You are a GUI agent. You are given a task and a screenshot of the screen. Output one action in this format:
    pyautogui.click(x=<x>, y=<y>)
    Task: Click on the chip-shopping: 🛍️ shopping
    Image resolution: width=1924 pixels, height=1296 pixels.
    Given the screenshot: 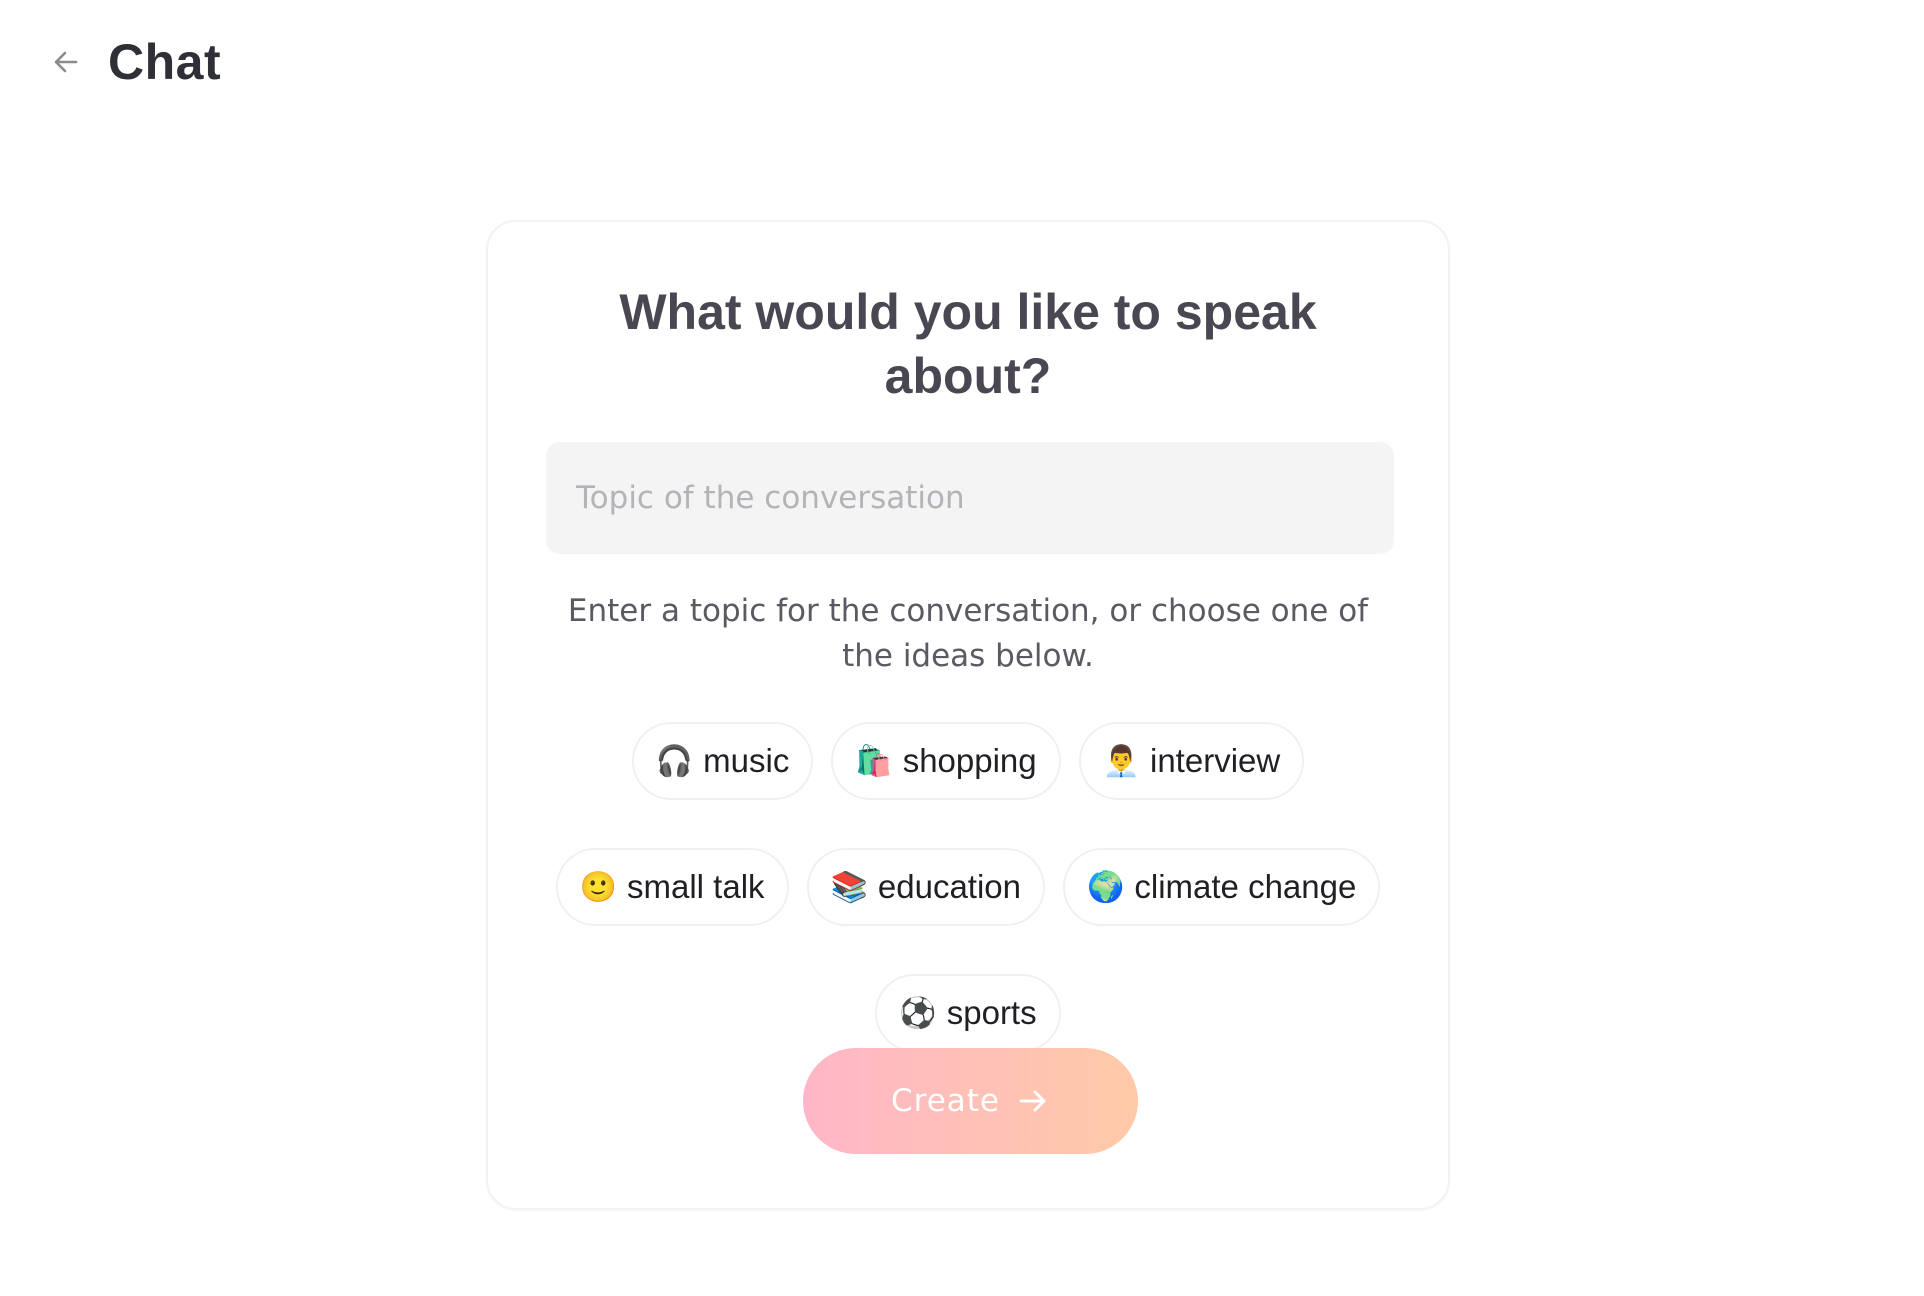 What is the action you would take?
    pyautogui.click(x=946, y=761)
    